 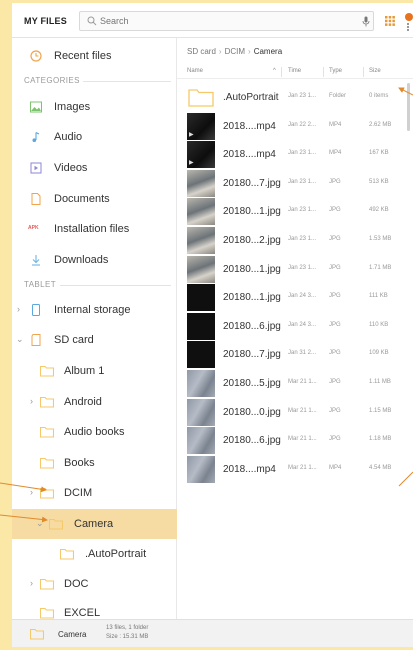 What do you see at coordinates (274, 71) in the screenshot?
I see `sort-ascending-icon: ^` at bounding box center [274, 71].